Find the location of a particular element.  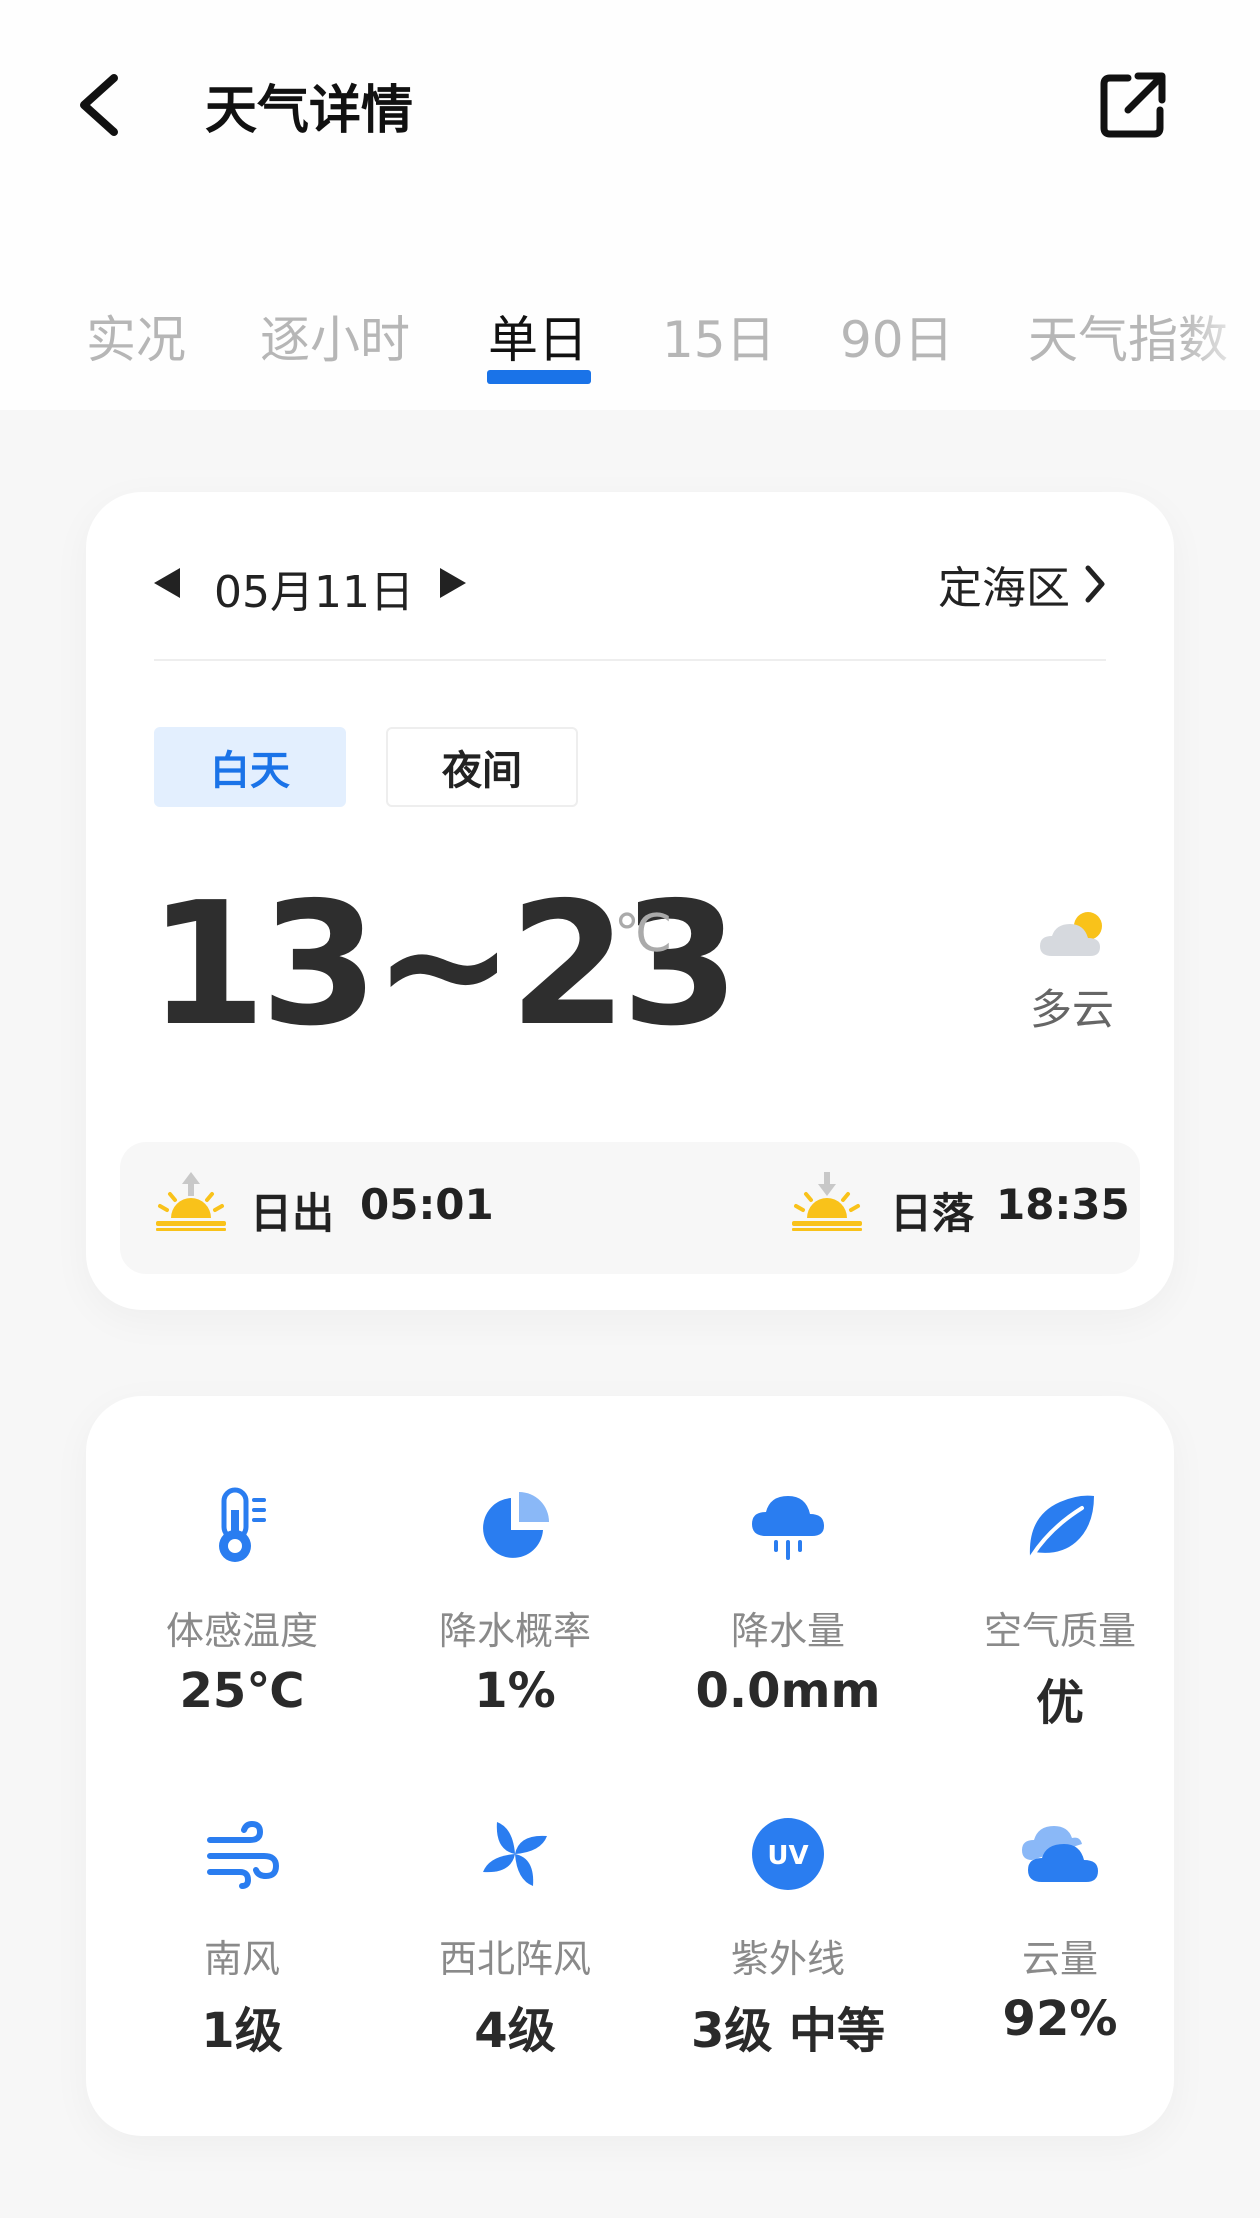

sunrise-label: 日出 is located at coordinates (292, 1213).